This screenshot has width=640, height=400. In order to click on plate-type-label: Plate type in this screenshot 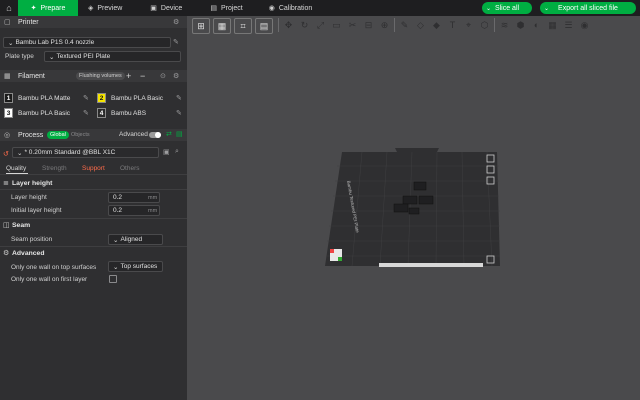, I will do `click(19, 56)`.